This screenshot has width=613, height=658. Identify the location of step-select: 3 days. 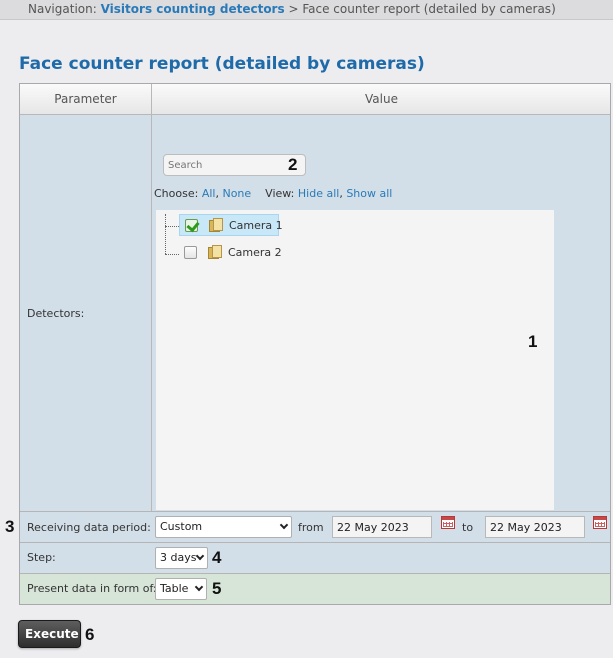
(181, 558).